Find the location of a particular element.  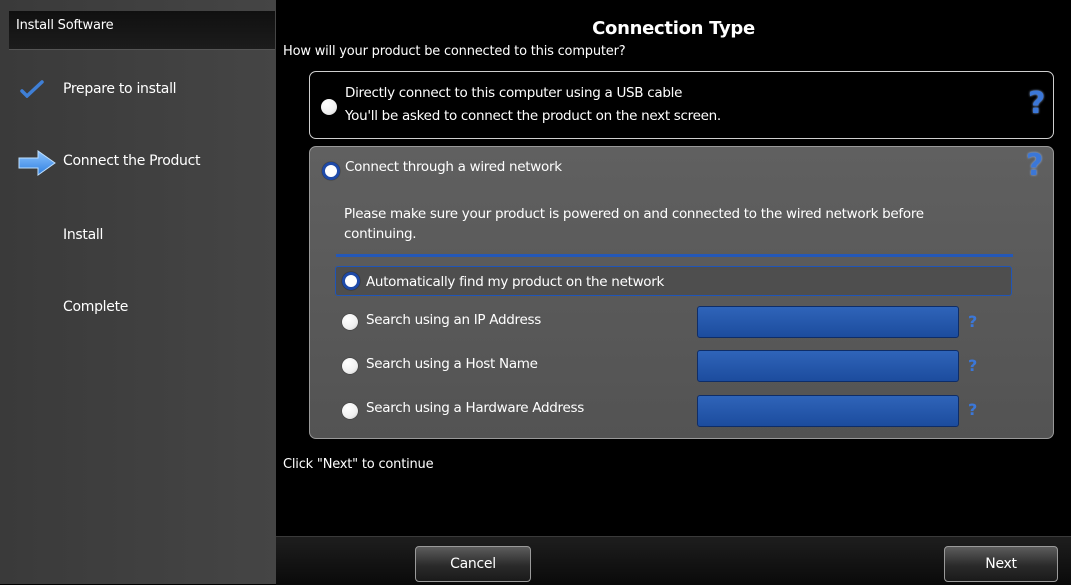

arrow-right-icon is located at coordinates (37, 163).